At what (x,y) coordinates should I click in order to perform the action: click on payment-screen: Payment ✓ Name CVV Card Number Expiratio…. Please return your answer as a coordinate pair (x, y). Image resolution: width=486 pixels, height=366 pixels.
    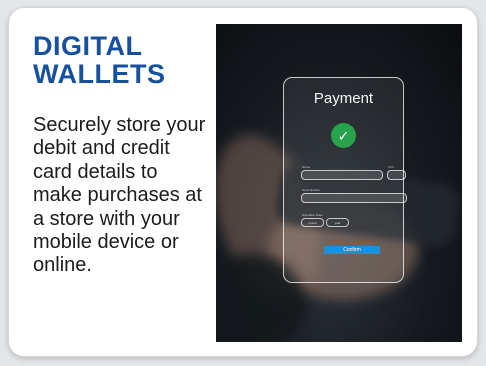
    Looking at the image, I should click on (345, 180).